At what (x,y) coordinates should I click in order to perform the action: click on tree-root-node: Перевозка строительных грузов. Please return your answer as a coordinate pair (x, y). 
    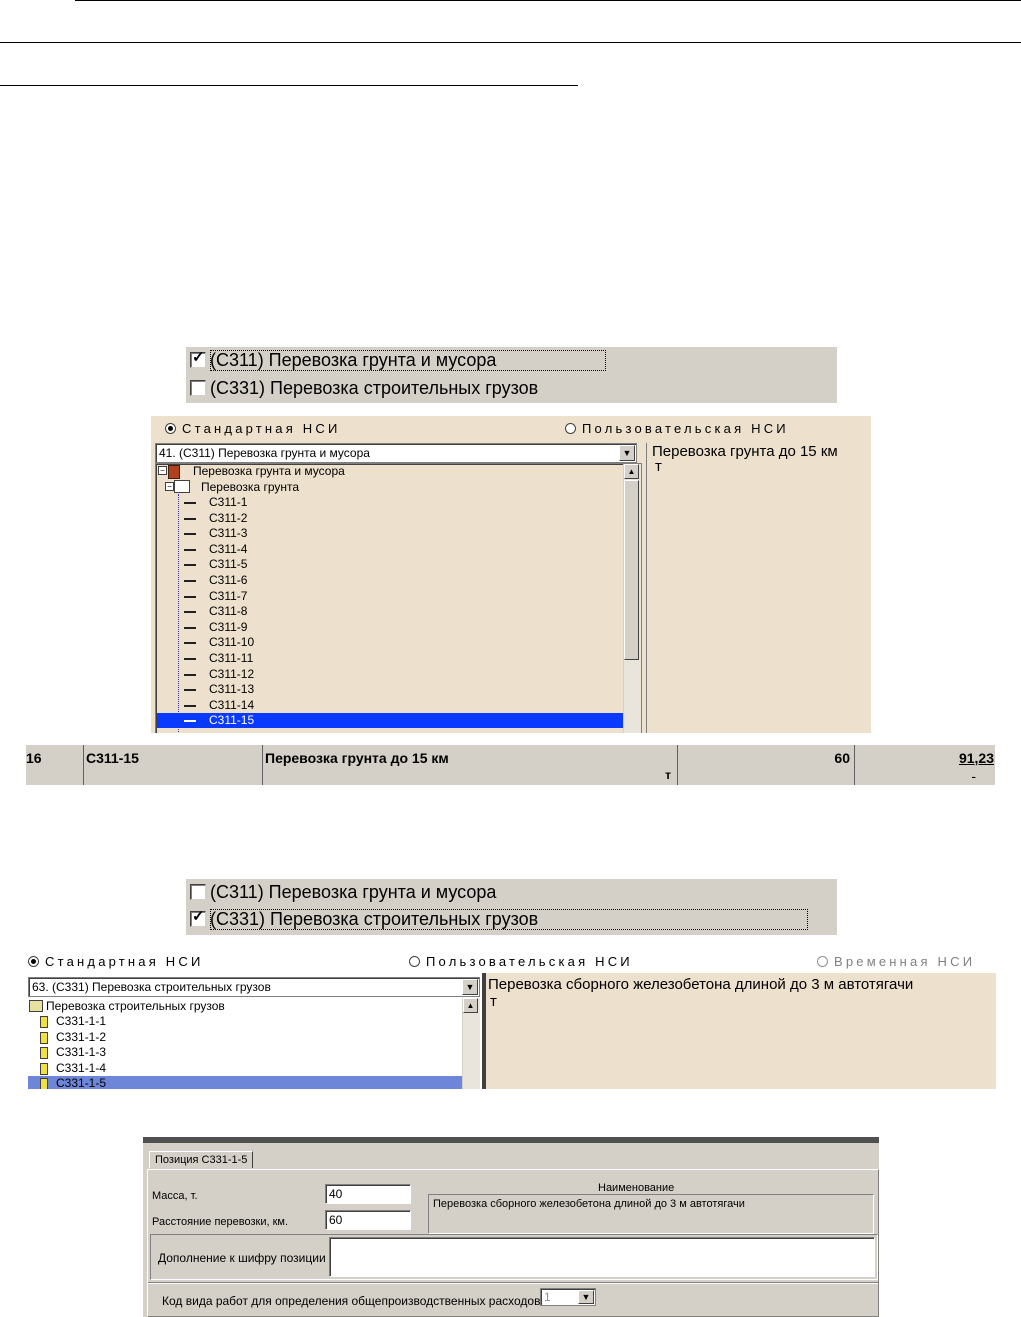
    Looking at the image, I should click on (135, 1006).